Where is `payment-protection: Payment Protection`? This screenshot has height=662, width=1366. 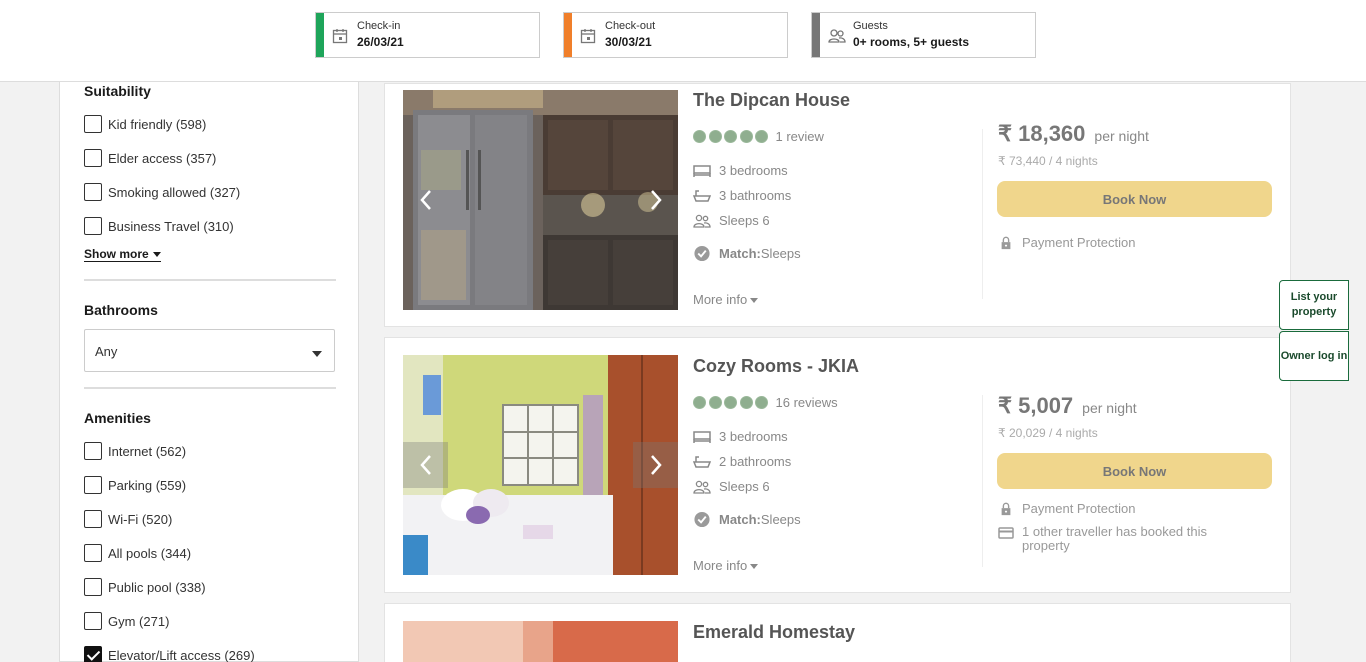 payment-protection: Payment Protection is located at coordinates (1066, 242).